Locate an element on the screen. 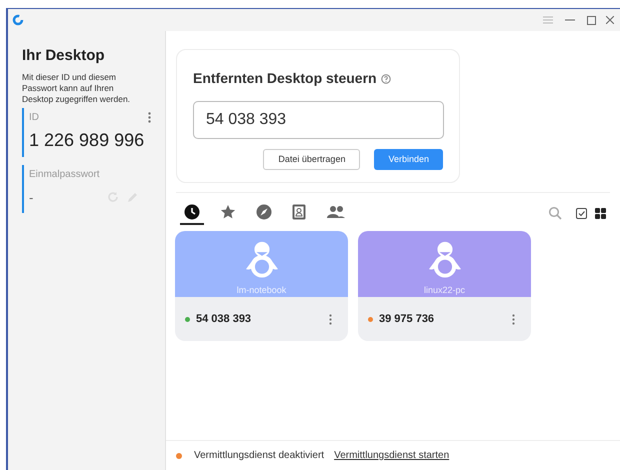 The height and width of the screenshot is (470, 620). password-value: - is located at coordinates (31, 197).